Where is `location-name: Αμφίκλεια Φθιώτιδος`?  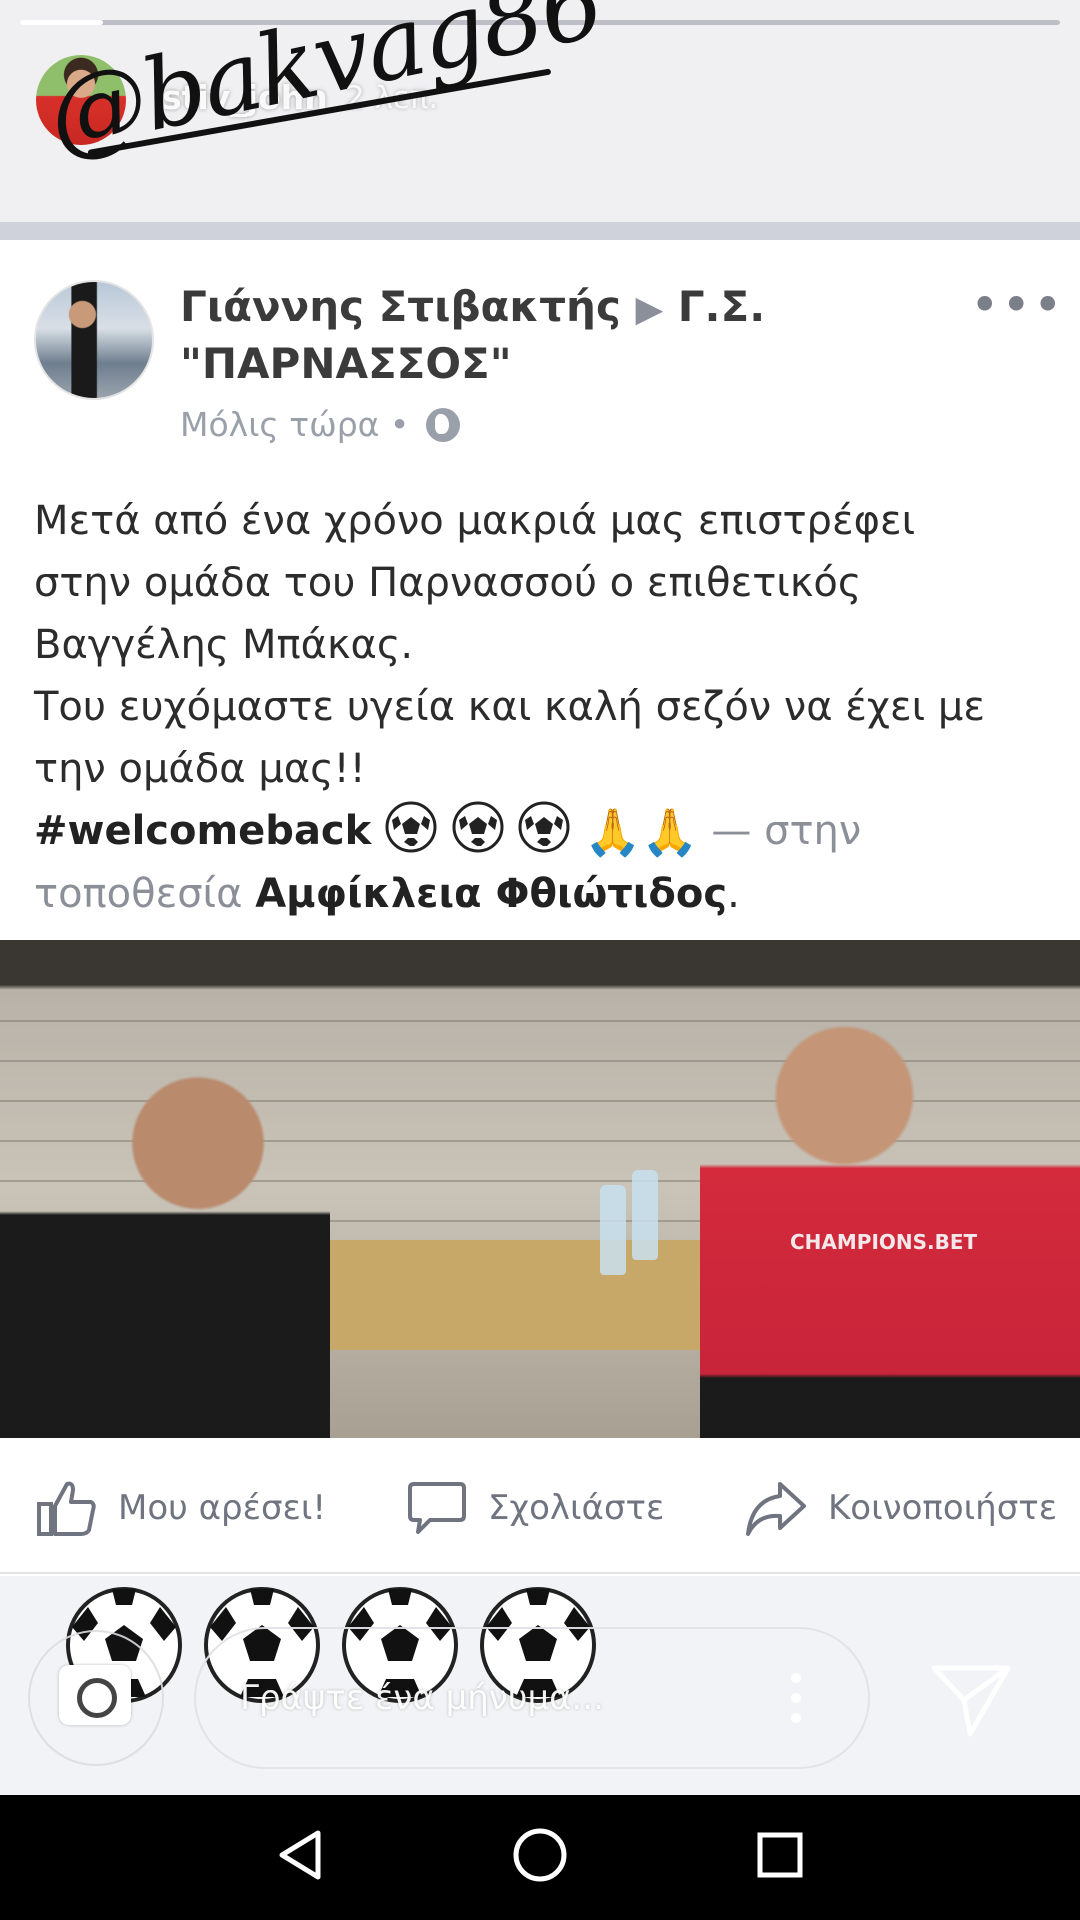
location-name: Αμφίκλεια Φθιώτιδος is located at coordinates (491, 894).